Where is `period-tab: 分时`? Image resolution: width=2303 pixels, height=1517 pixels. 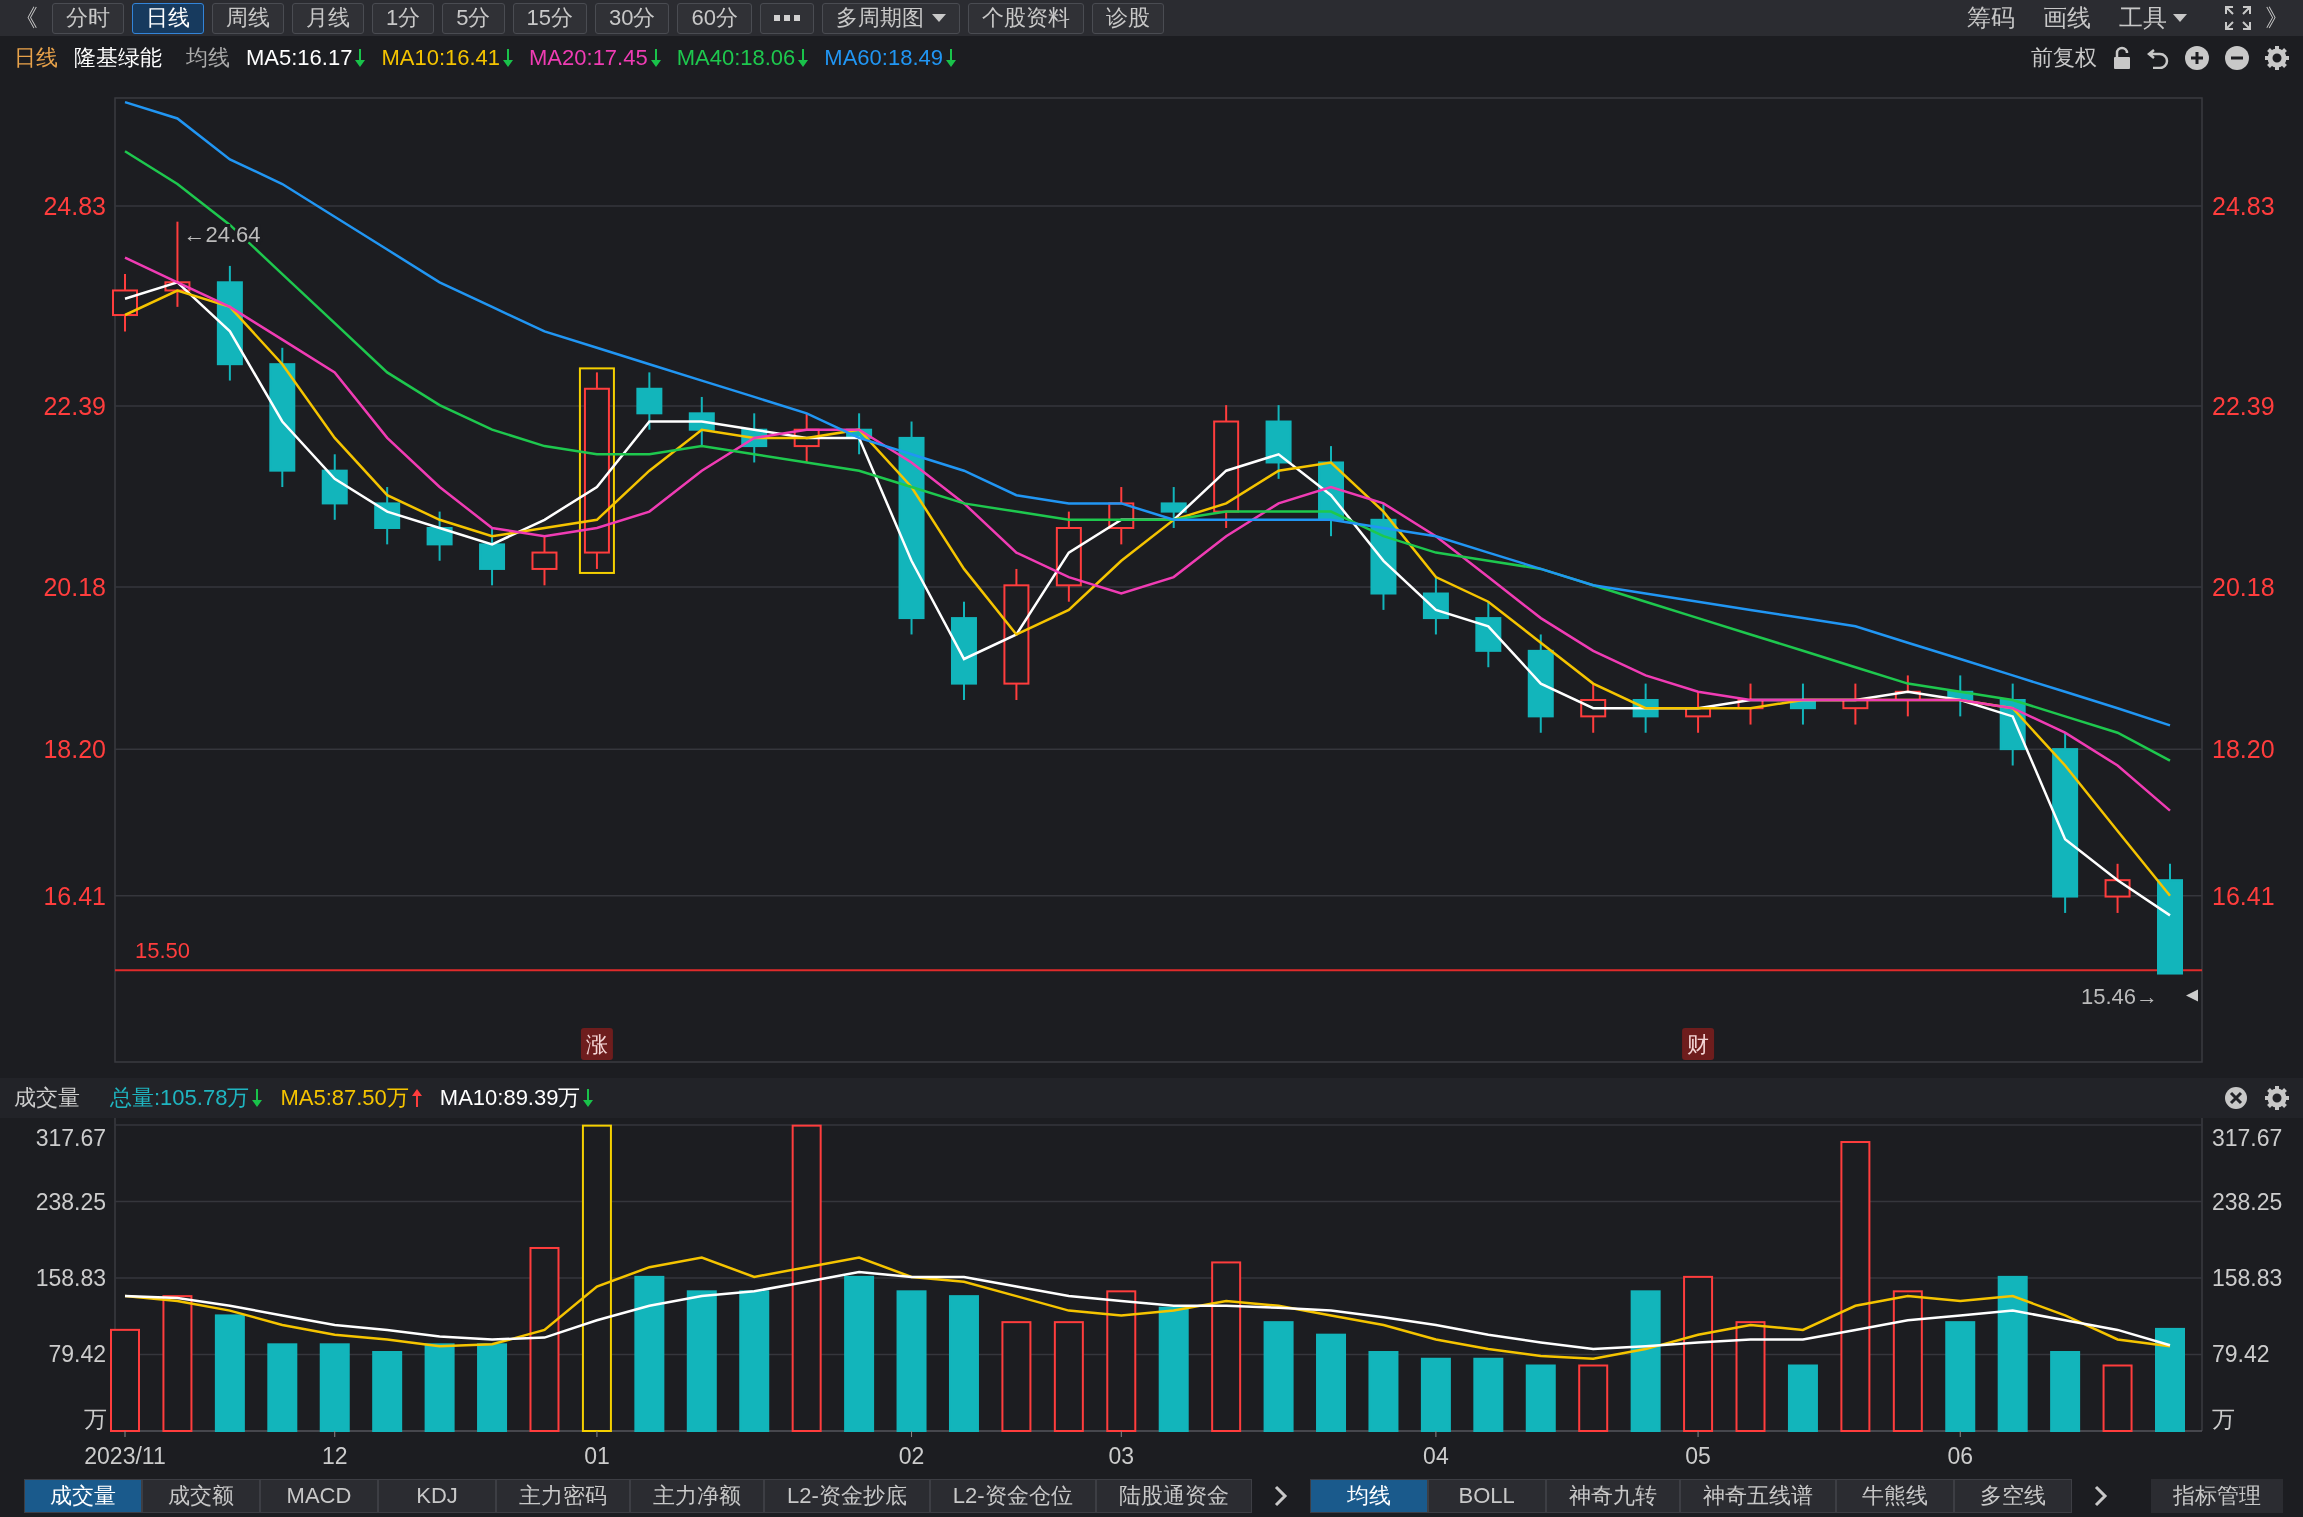
period-tab: 分时 is located at coordinates (88, 18).